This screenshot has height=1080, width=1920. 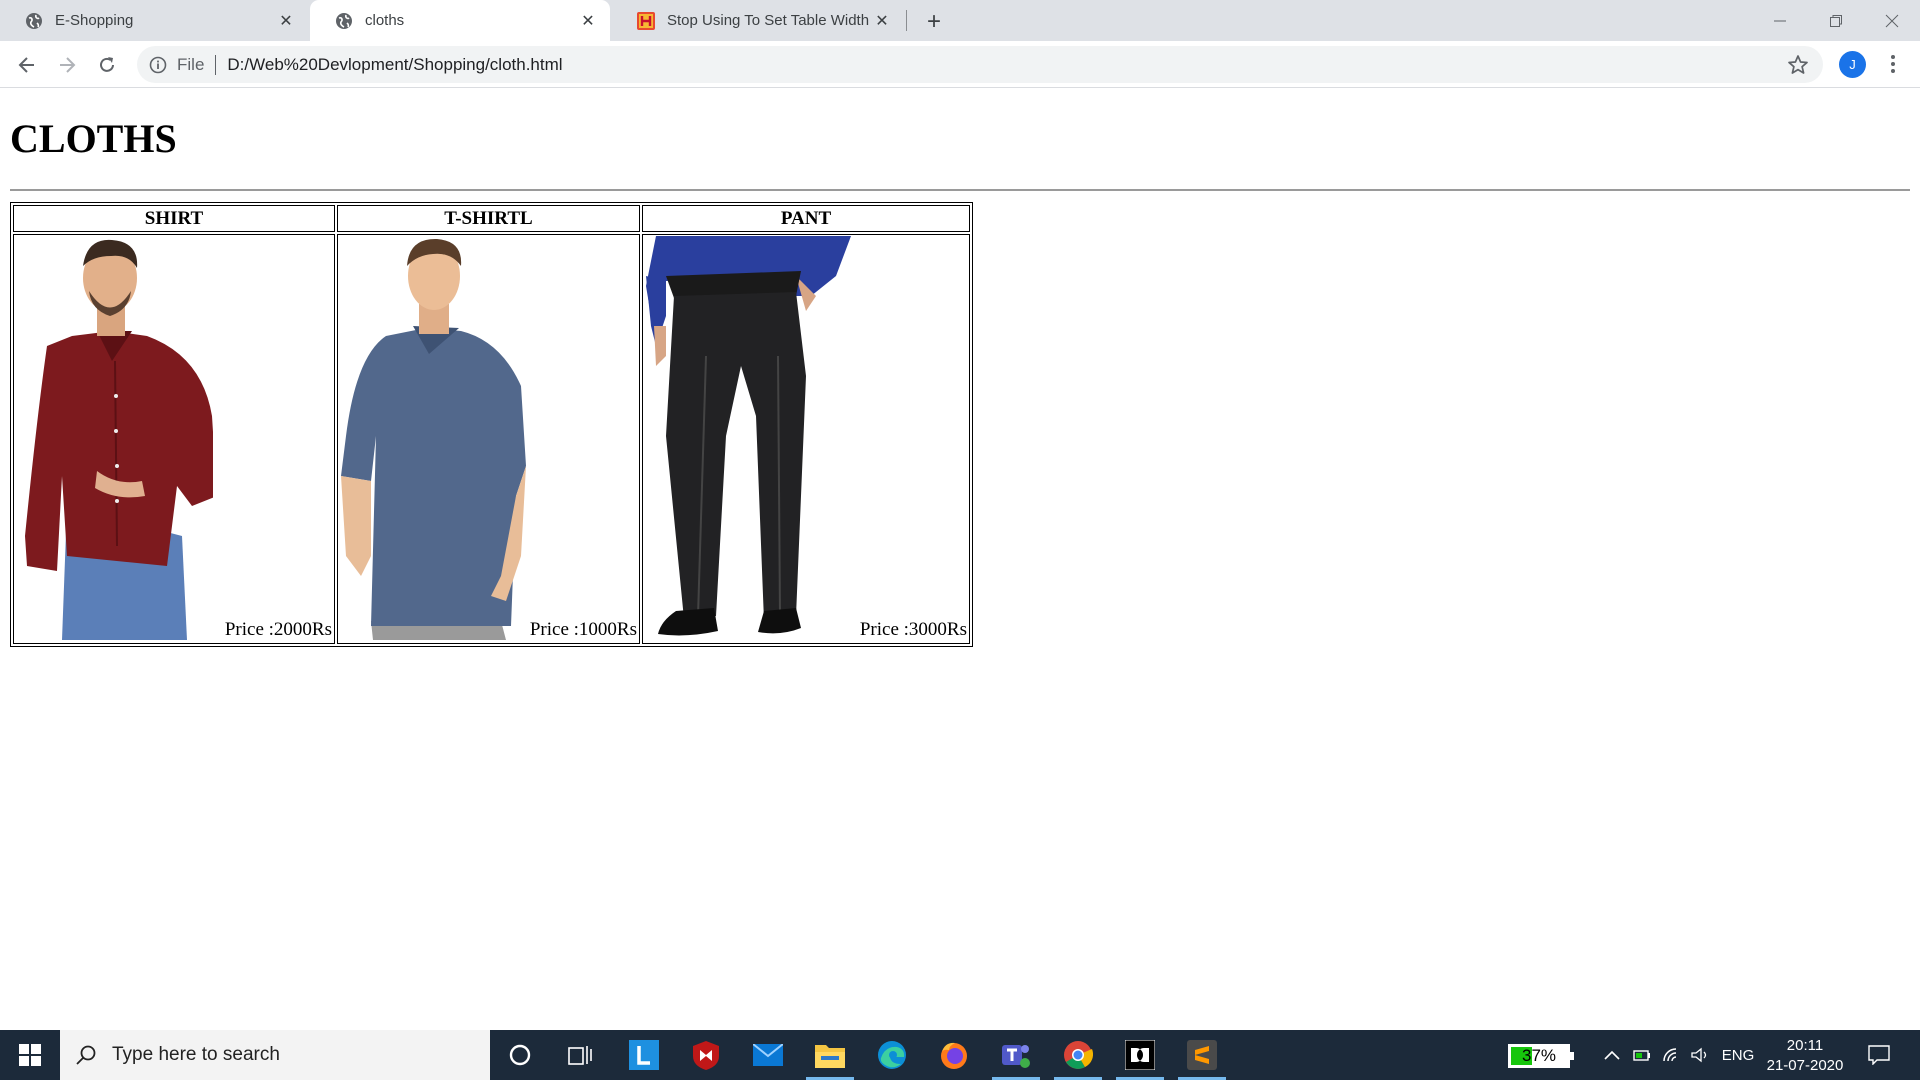 What do you see at coordinates (1700, 1055) in the screenshot?
I see `speaker-icon` at bounding box center [1700, 1055].